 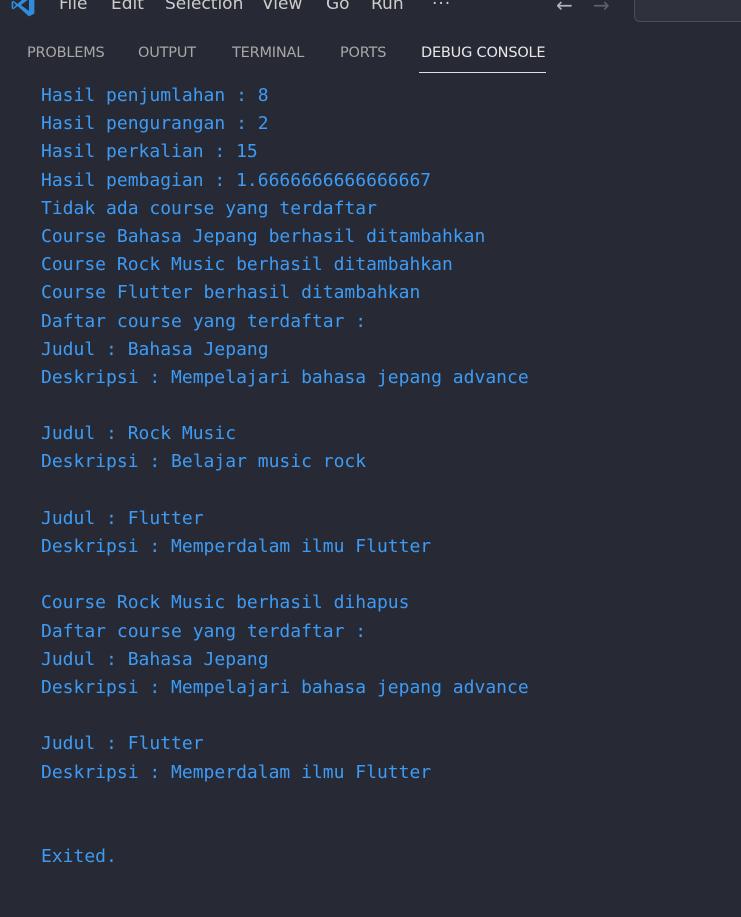 I want to click on tab-output: OUTPUT, so click(x=167, y=53).